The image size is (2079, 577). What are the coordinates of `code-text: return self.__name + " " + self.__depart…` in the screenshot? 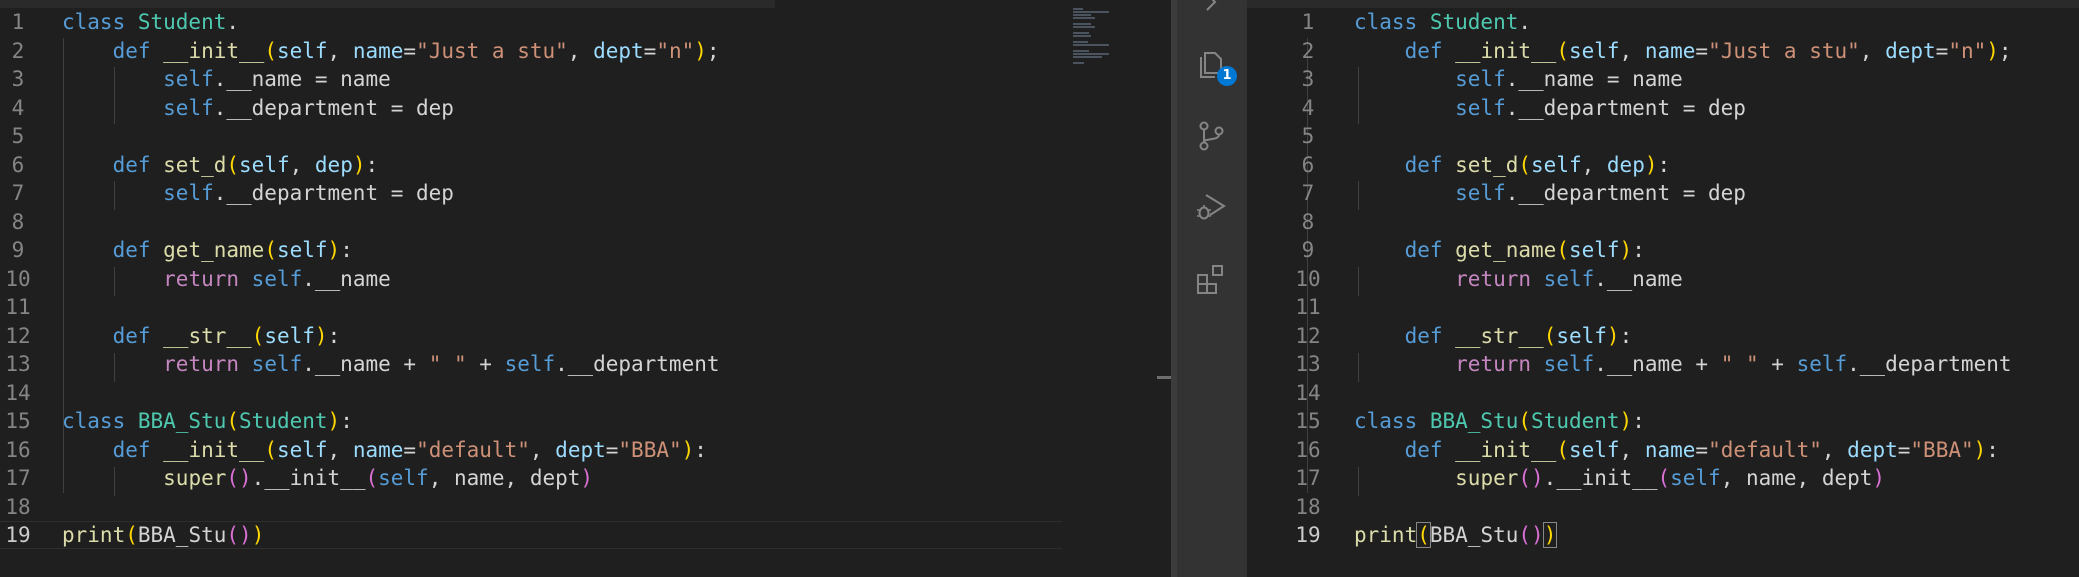 It's located at (441, 364).